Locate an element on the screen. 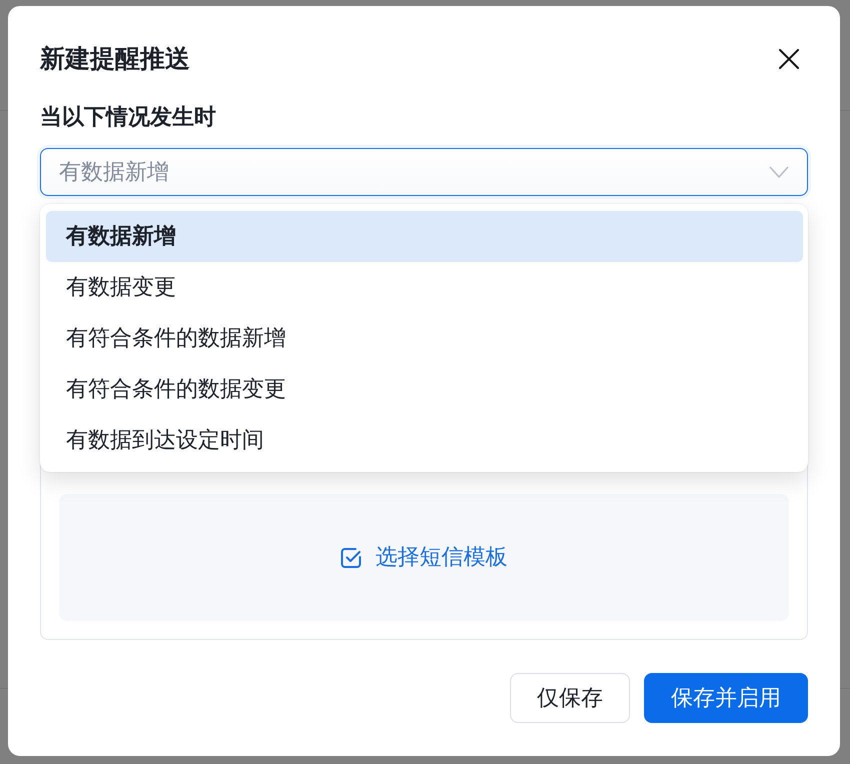  dropdown-option: 有符合条件的数据变更 is located at coordinates (424, 389).